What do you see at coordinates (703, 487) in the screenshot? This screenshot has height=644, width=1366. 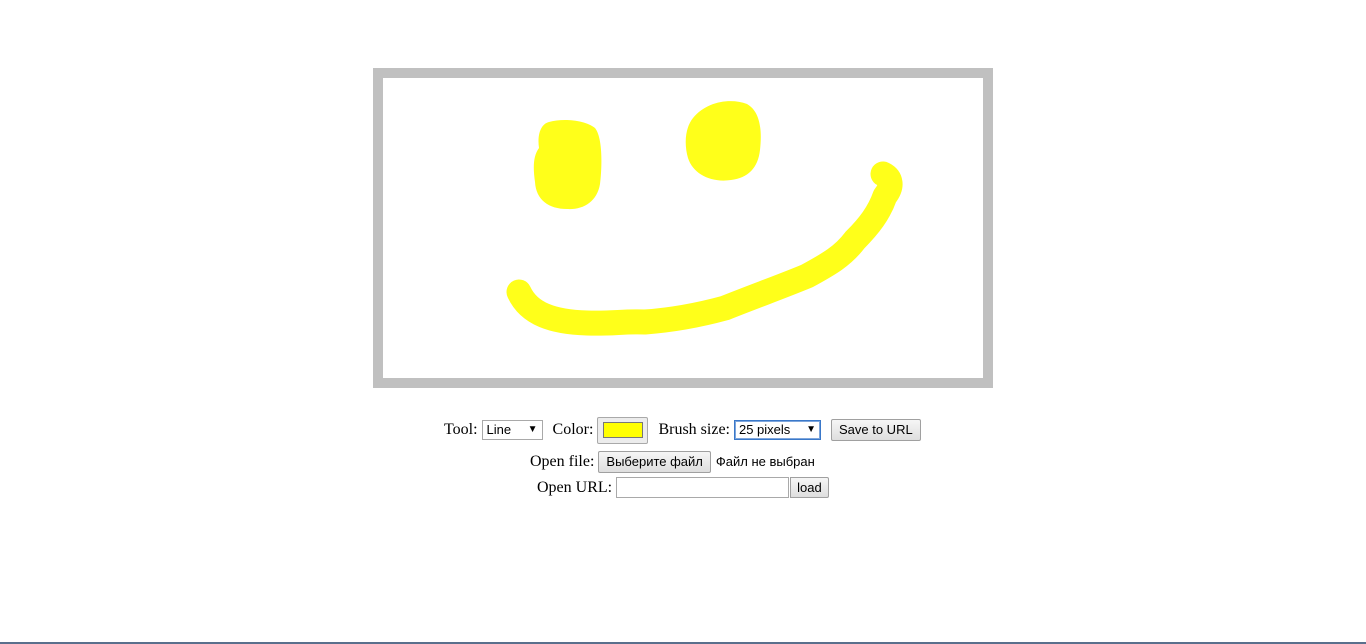 I see `url-input` at bounding box center [703, 487].